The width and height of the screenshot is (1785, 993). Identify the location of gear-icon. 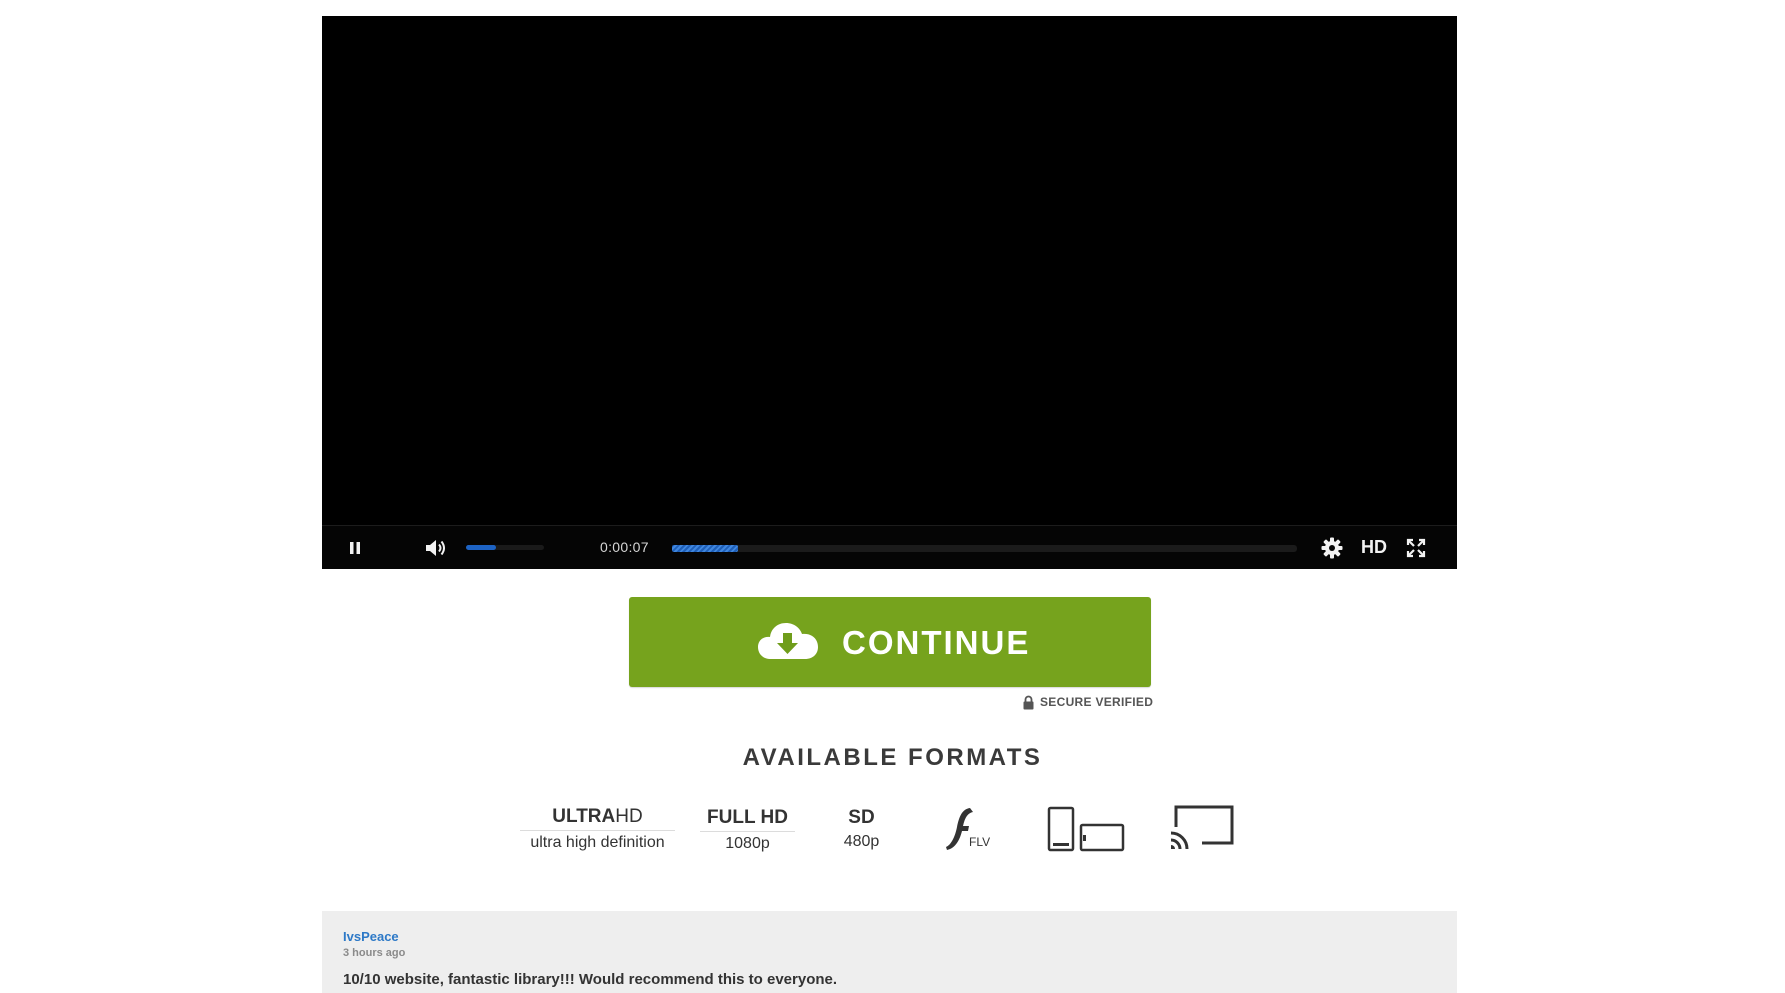
(1332, 548).